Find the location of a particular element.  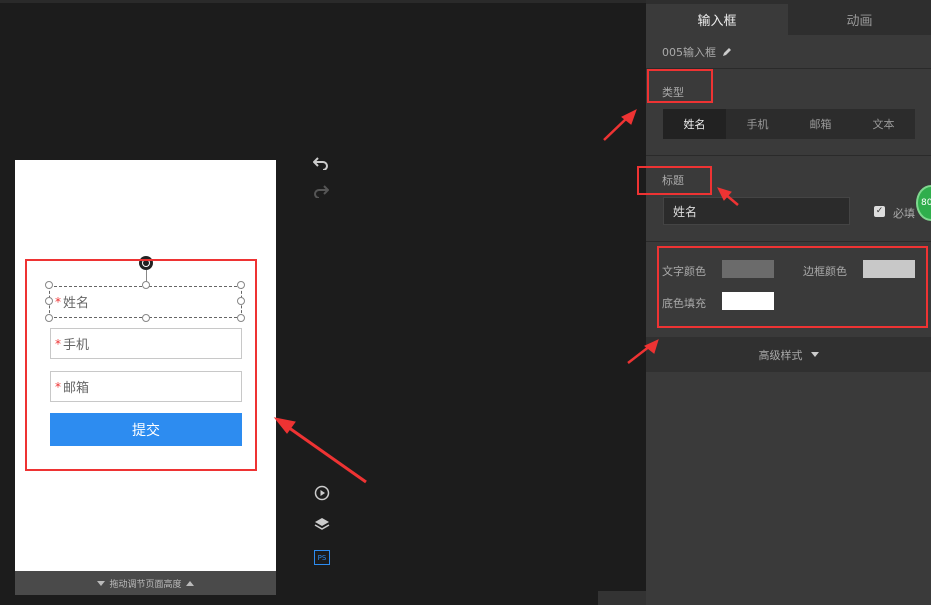

top-divider is located at coordinates (323, 1).